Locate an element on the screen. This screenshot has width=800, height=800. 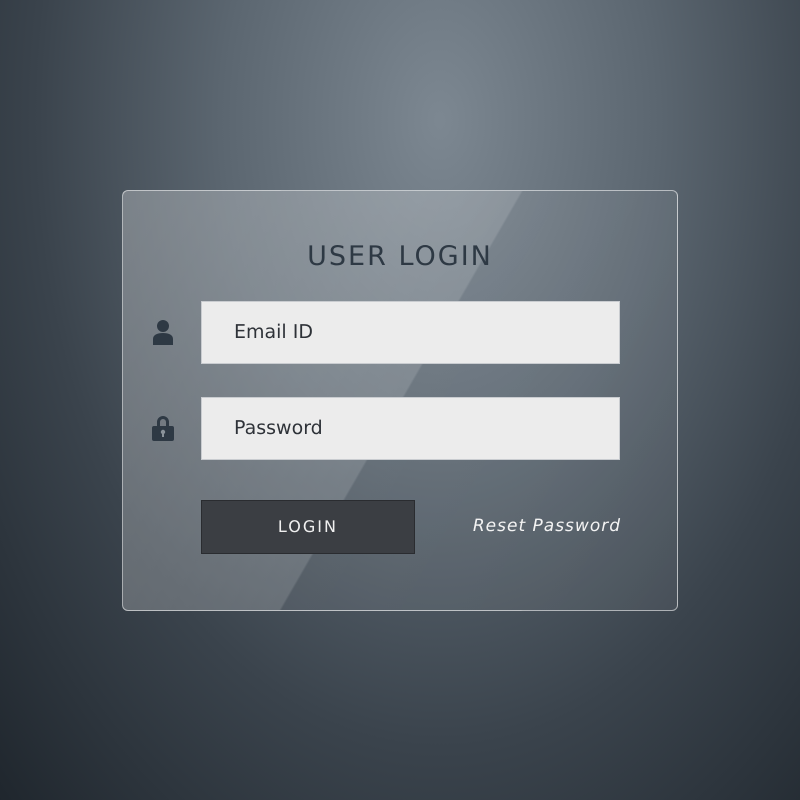
email-field: Email ID is located at coordinates (410, 332).